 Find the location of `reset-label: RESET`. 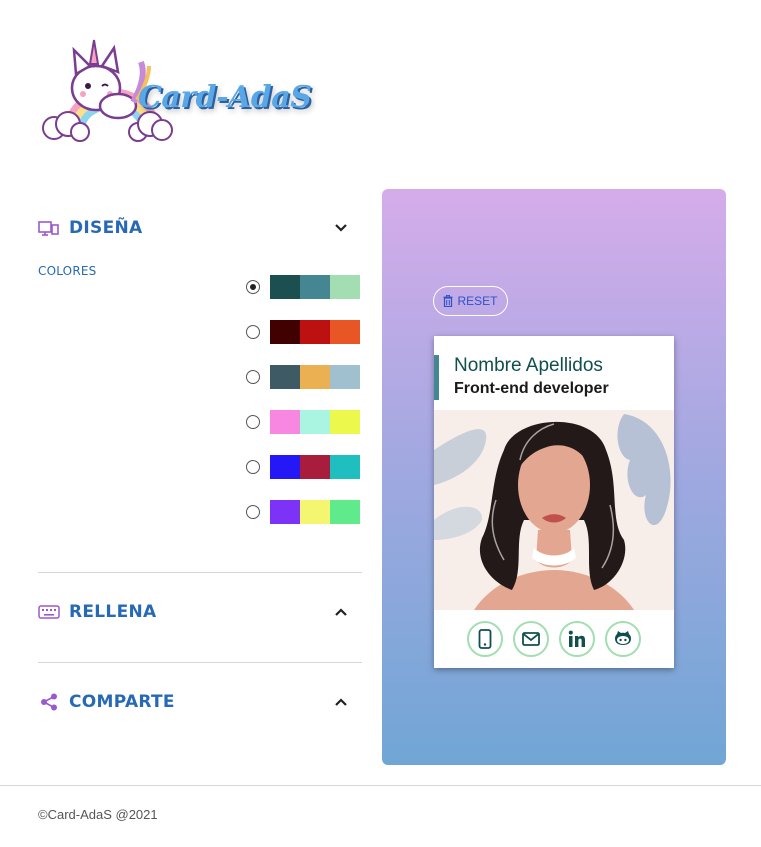

reset-label: RESET is located at coordinates (477, 301).